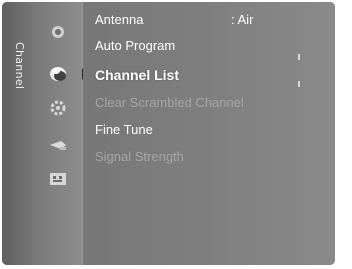  I want to click on application-icon, so click(58, 179).